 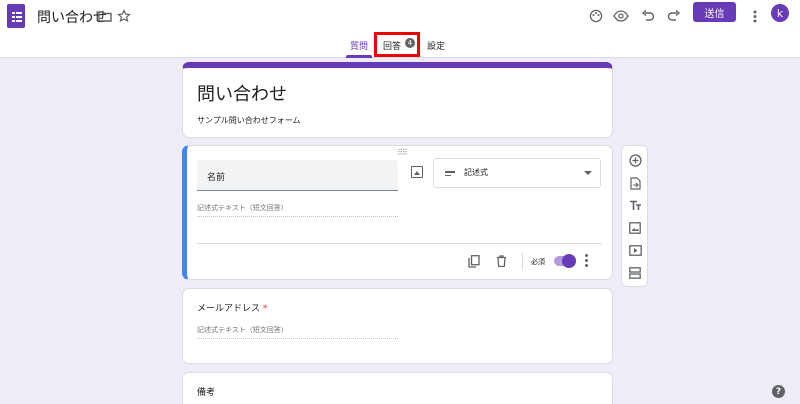 What do you see at coordinates (648, 16) in the screenshot?
I see `undo-icon` at bounding box center [648, 16].